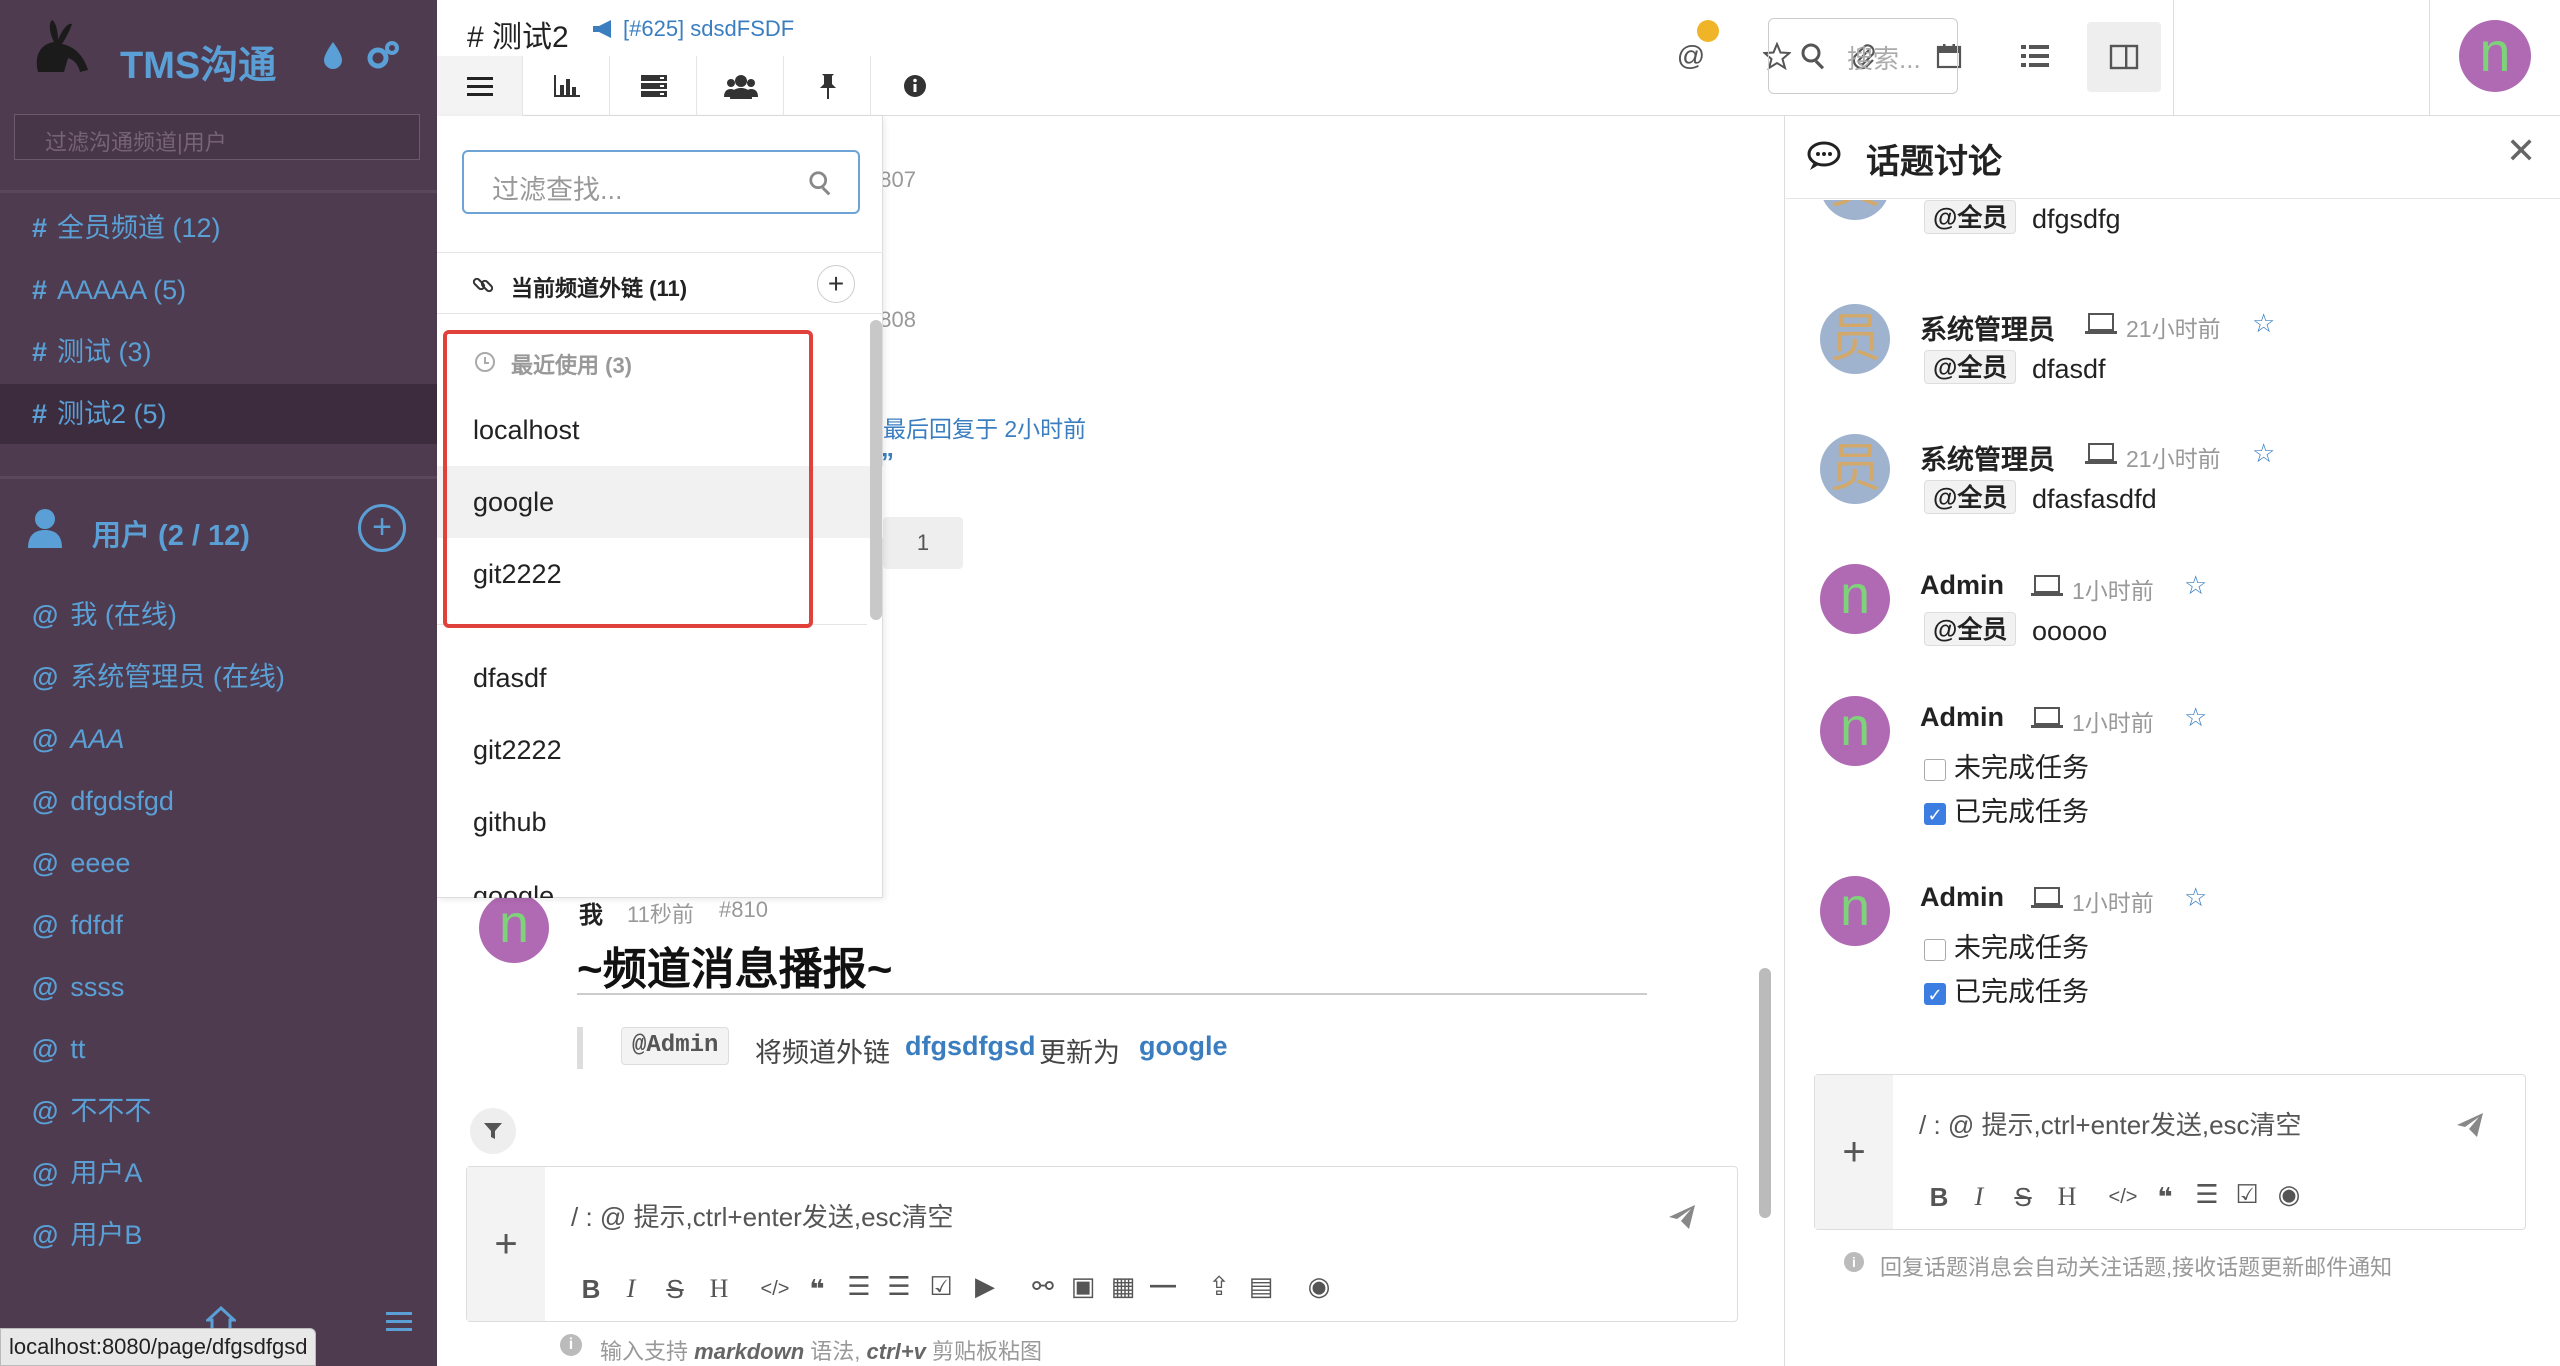  Describe the element at coordinates (2123, 1197) in the screenshot. I see `code-icon: </>` at that location.